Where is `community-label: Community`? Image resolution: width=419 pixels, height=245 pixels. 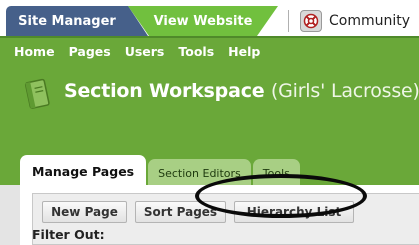 community-label: Community is located at coordinates (370, 21).